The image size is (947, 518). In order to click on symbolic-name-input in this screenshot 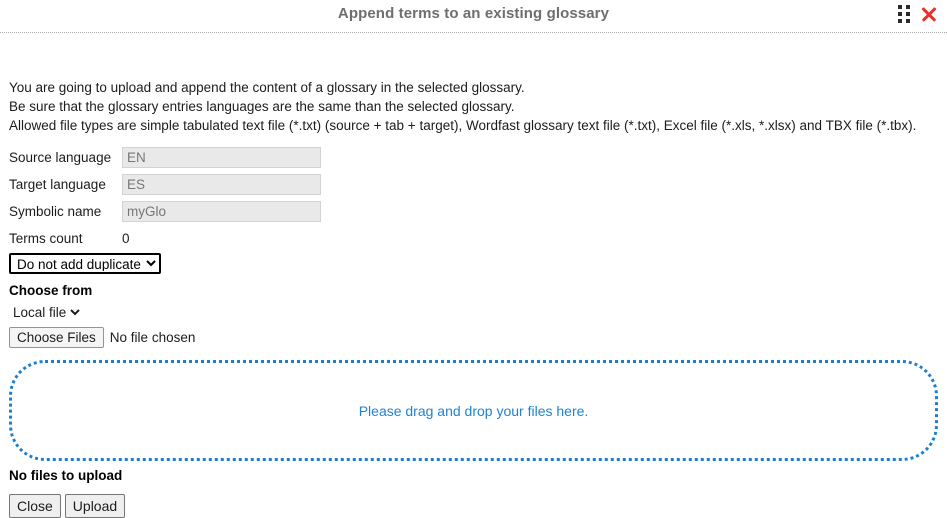, I will do `click(221, 211)`.